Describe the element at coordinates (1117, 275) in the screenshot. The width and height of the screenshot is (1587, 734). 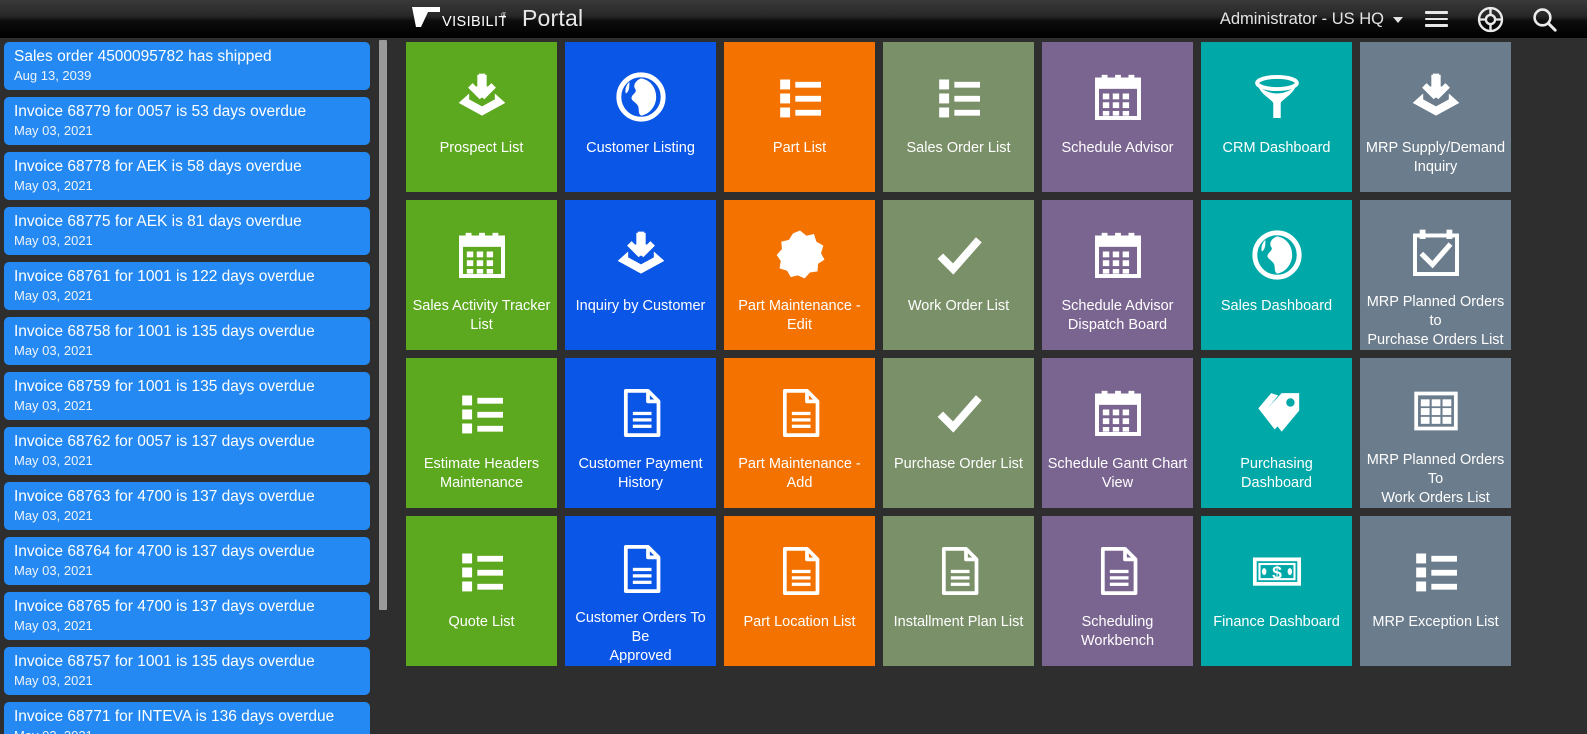
I see `tile-schedule-advisor-dispatch-board: Schedule Advisor Dispatch Board` at that location.